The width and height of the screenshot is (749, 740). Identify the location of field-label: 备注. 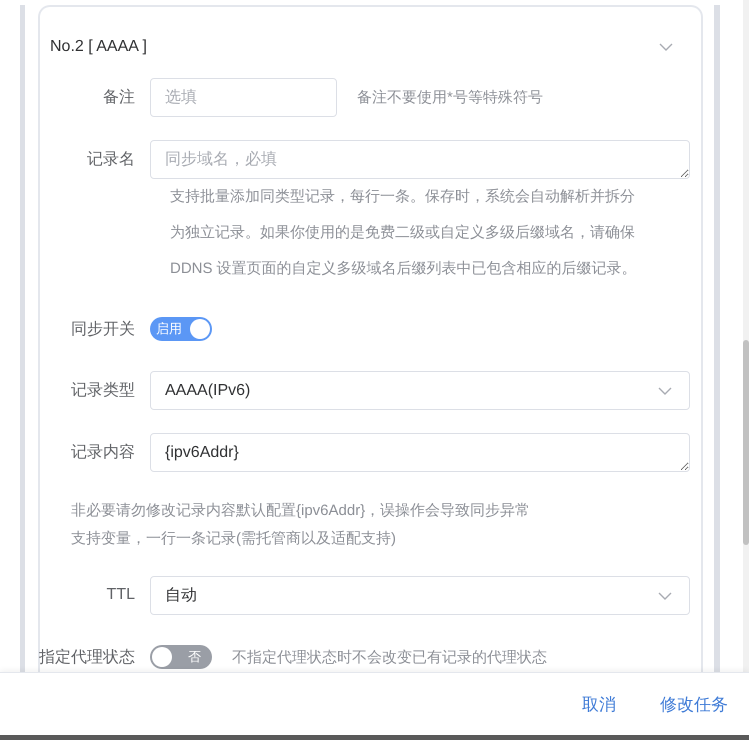
(119, 98).